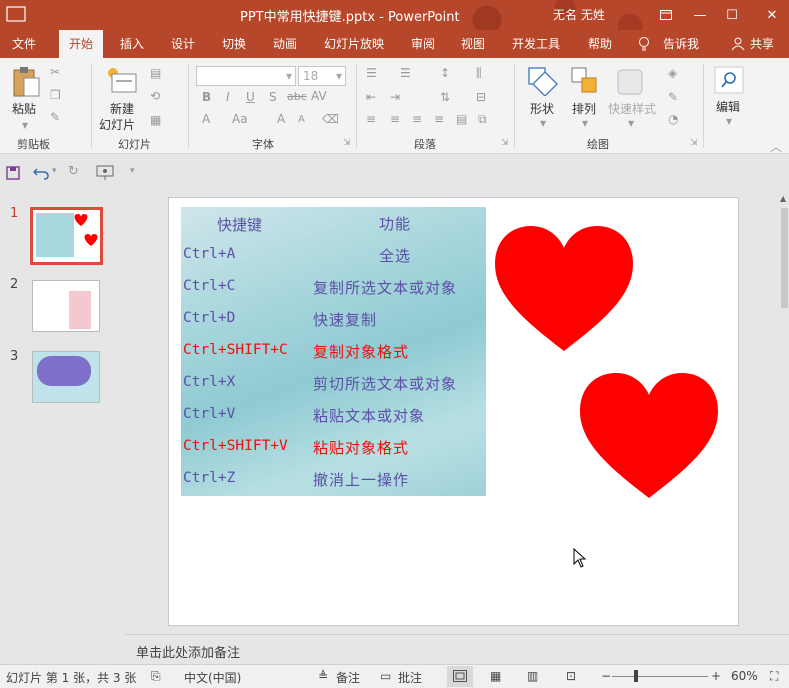  Describe the element at coordinates (457, 649) in the screenshot. I see `notes-pane: 单击此处添加备注` at that location.